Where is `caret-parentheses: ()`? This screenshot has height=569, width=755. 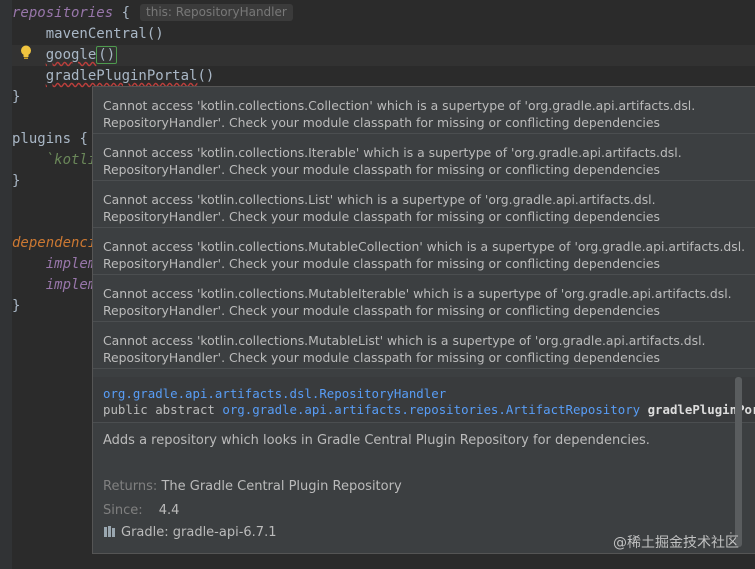 caret-parentheses: () is located at coordinates (107, 55).